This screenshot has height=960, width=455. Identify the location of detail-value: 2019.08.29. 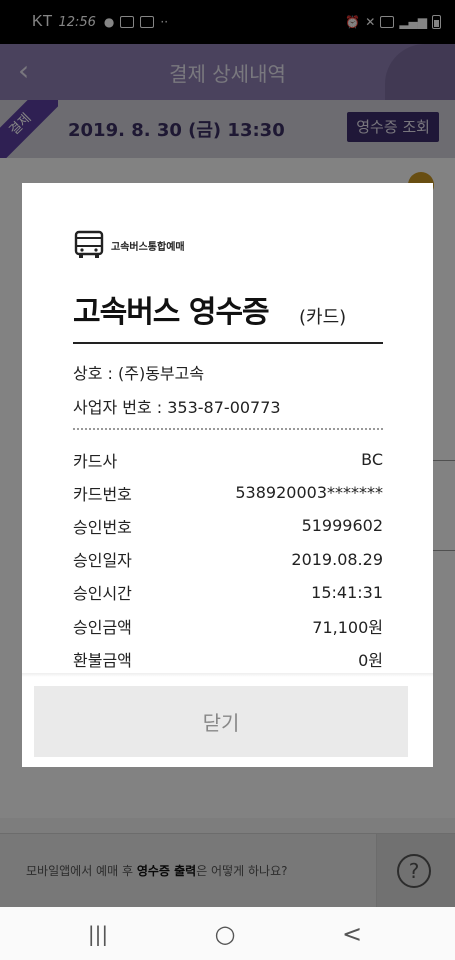
(337, 559).